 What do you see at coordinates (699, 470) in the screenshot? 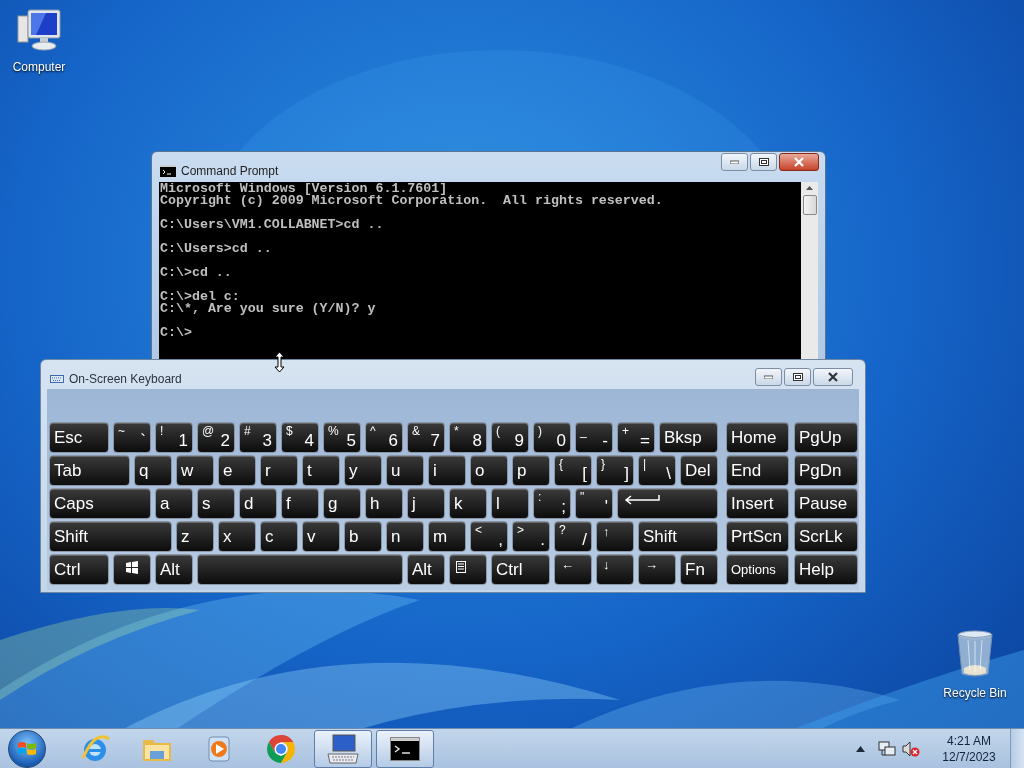
I see `key: Del` at bounding box center [699, 470].